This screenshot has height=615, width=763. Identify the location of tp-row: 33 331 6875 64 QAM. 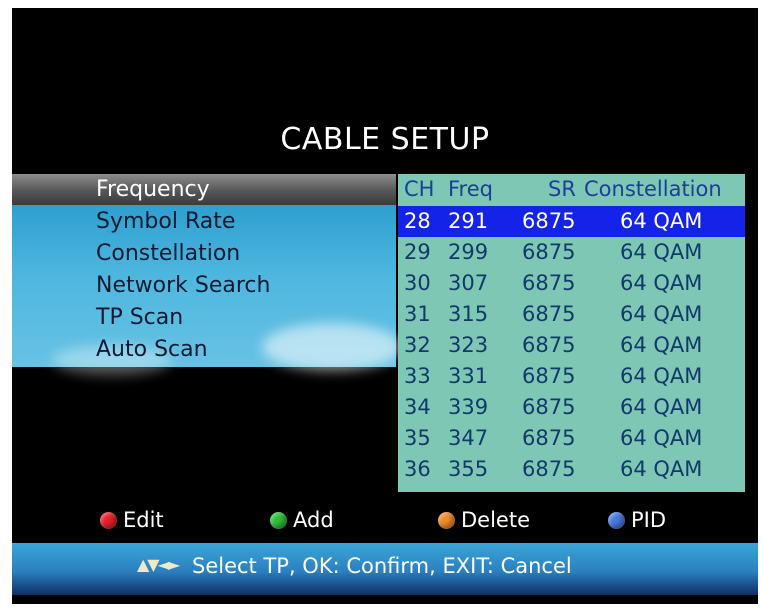
(571, 376).